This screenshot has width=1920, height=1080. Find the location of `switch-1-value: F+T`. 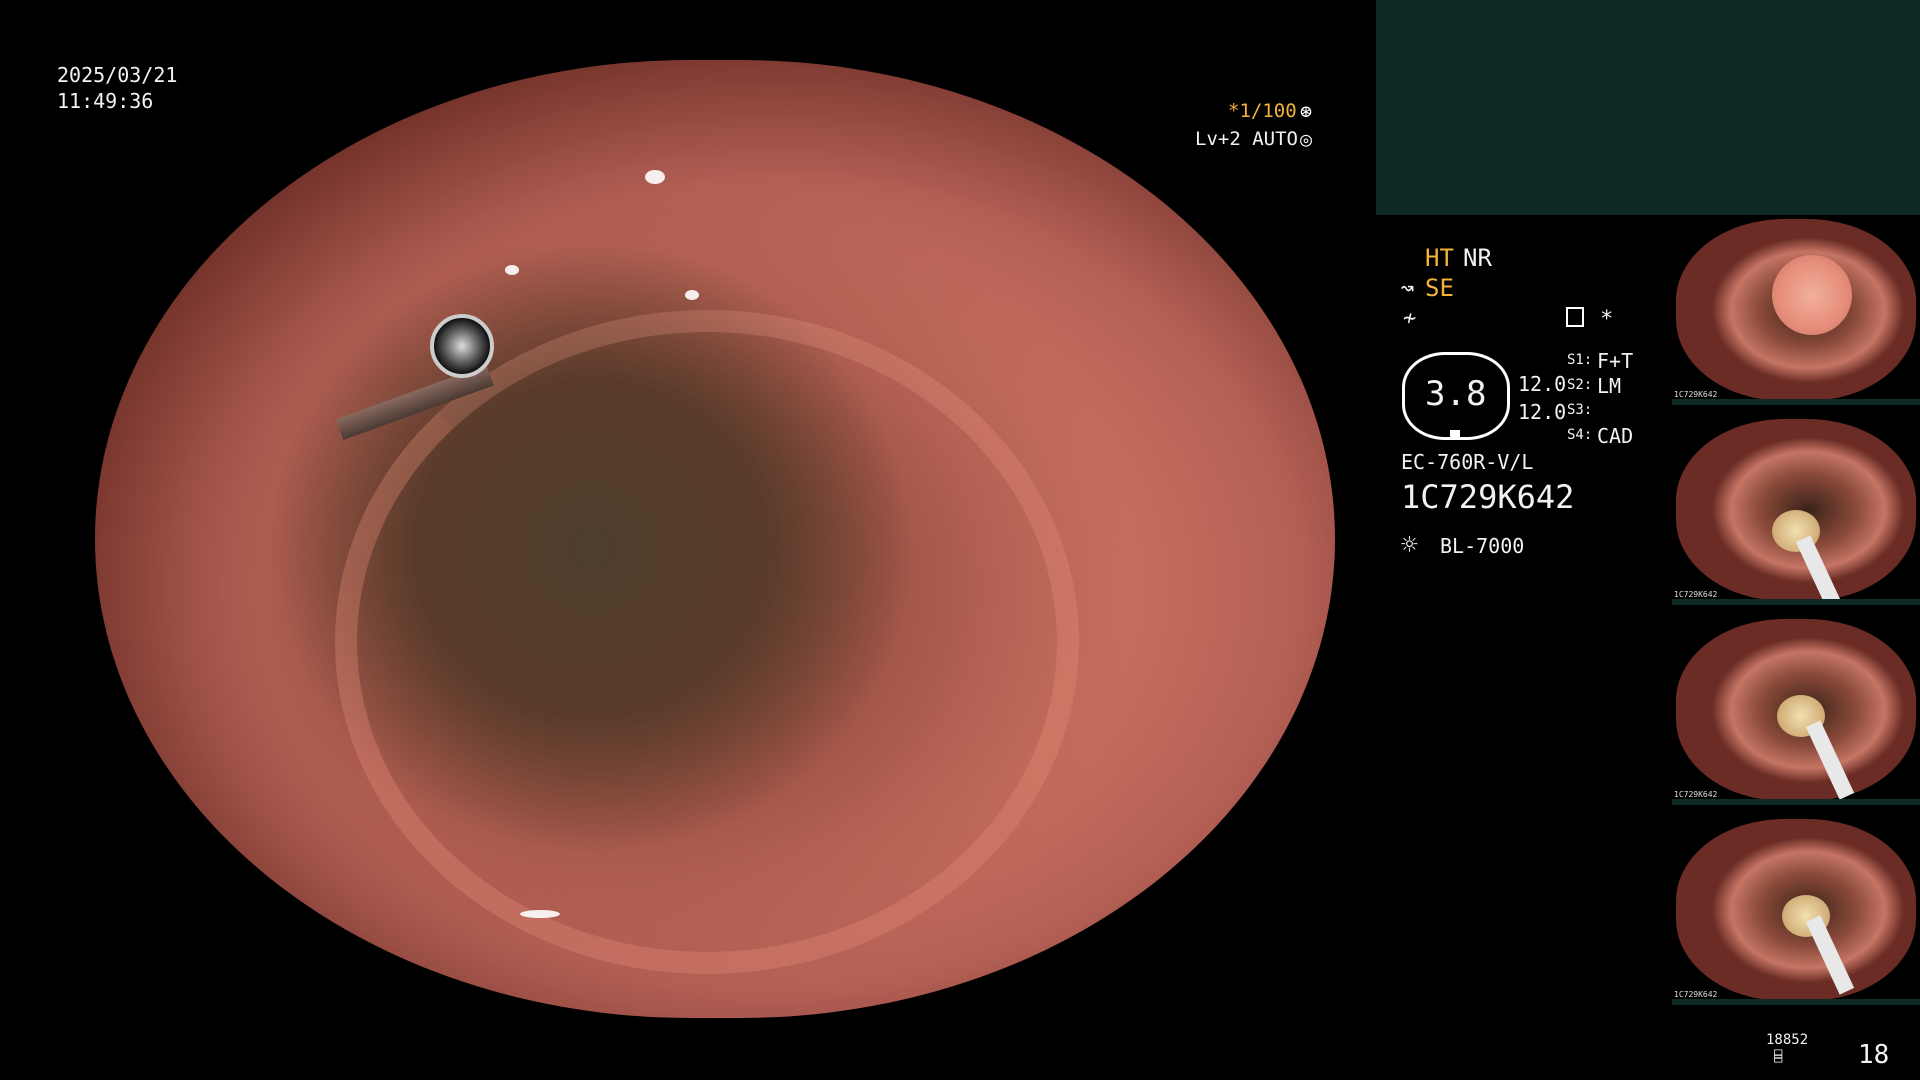

switch-1-value: F+T is located at coordinates (1615, 361).